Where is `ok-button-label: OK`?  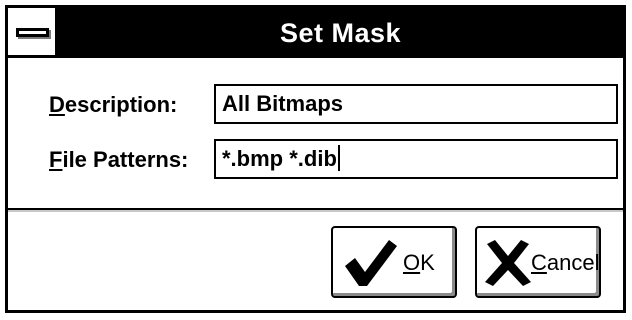
ok-button-label: OK is located at coordinates (419, 263).